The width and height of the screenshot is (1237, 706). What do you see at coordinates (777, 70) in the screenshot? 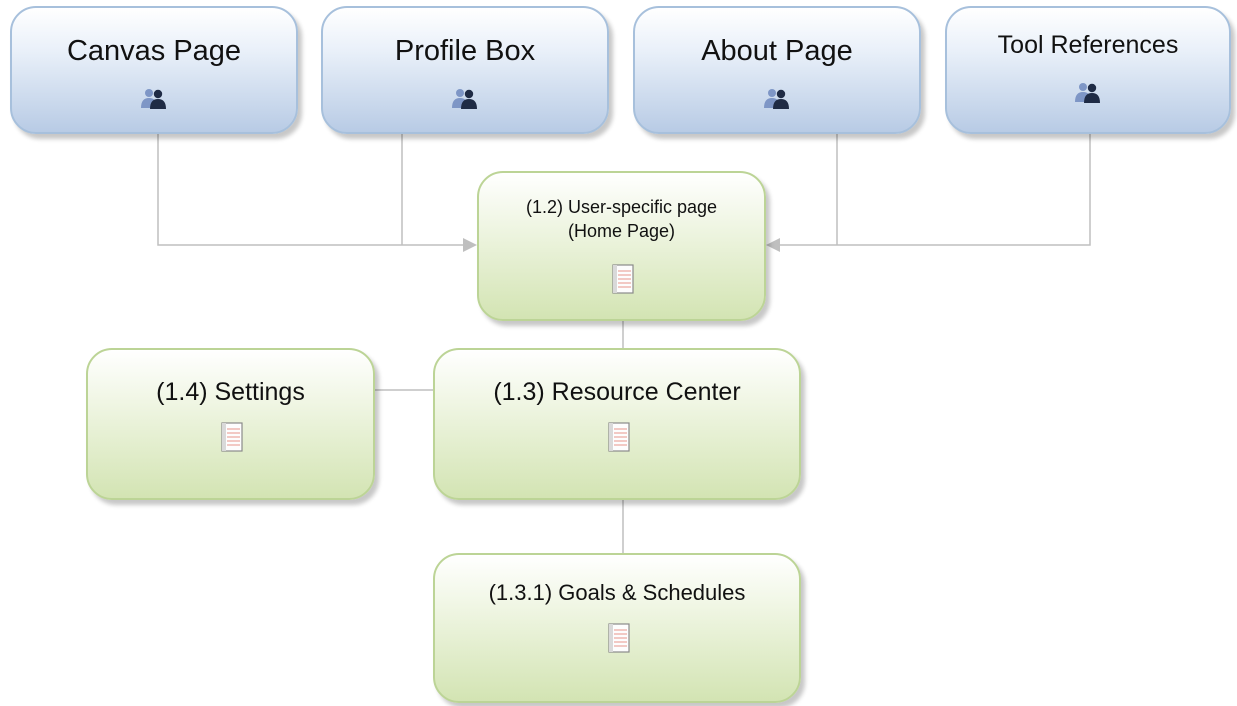
I see `node-about-page: About Page` at bounding box center [777, 70].